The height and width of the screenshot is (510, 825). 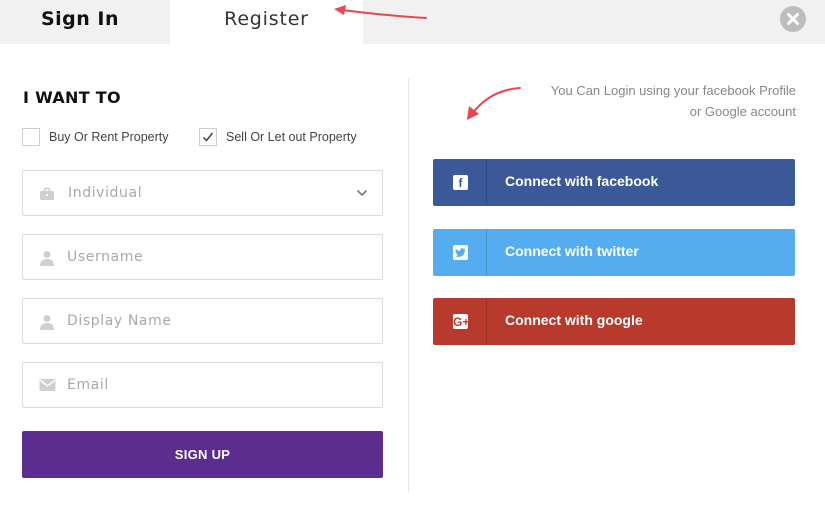 I want to click on account-type-select: Individual, so click(x=202, y=193).